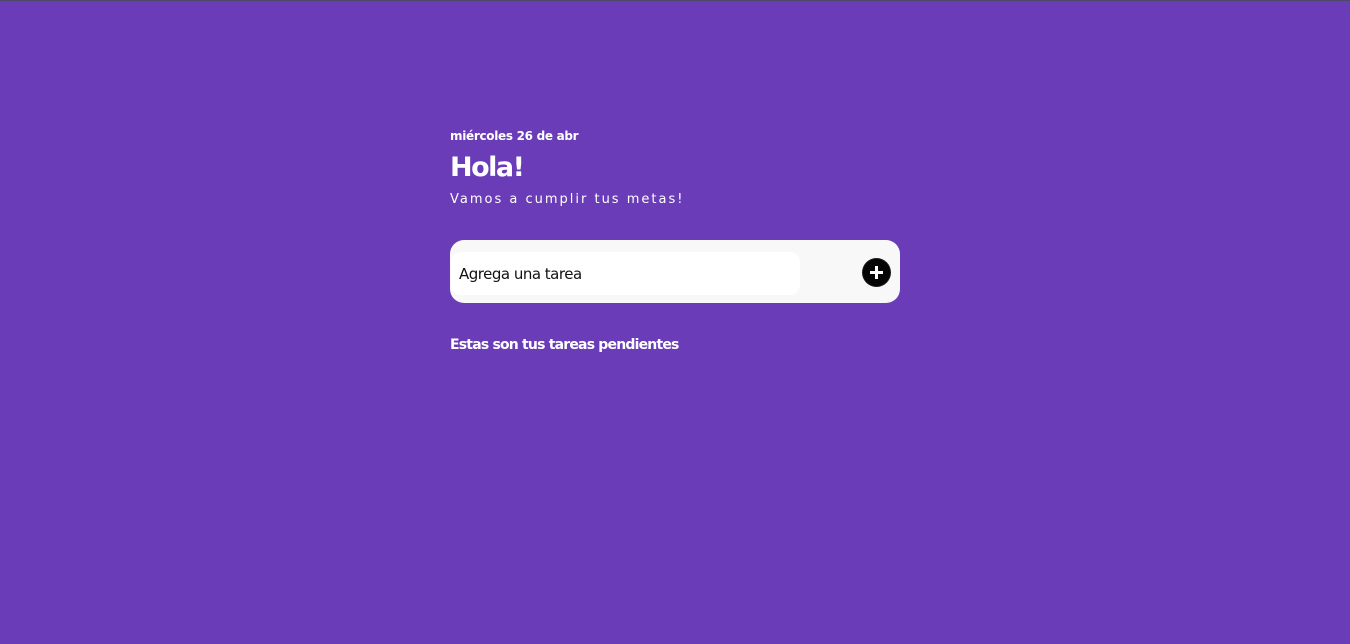  What do you see at coordinates (564, 345) in the screenshot?
I see `pending-tasks-title: Estas son tus tareas pendientes` at bounding box center [564, 345].